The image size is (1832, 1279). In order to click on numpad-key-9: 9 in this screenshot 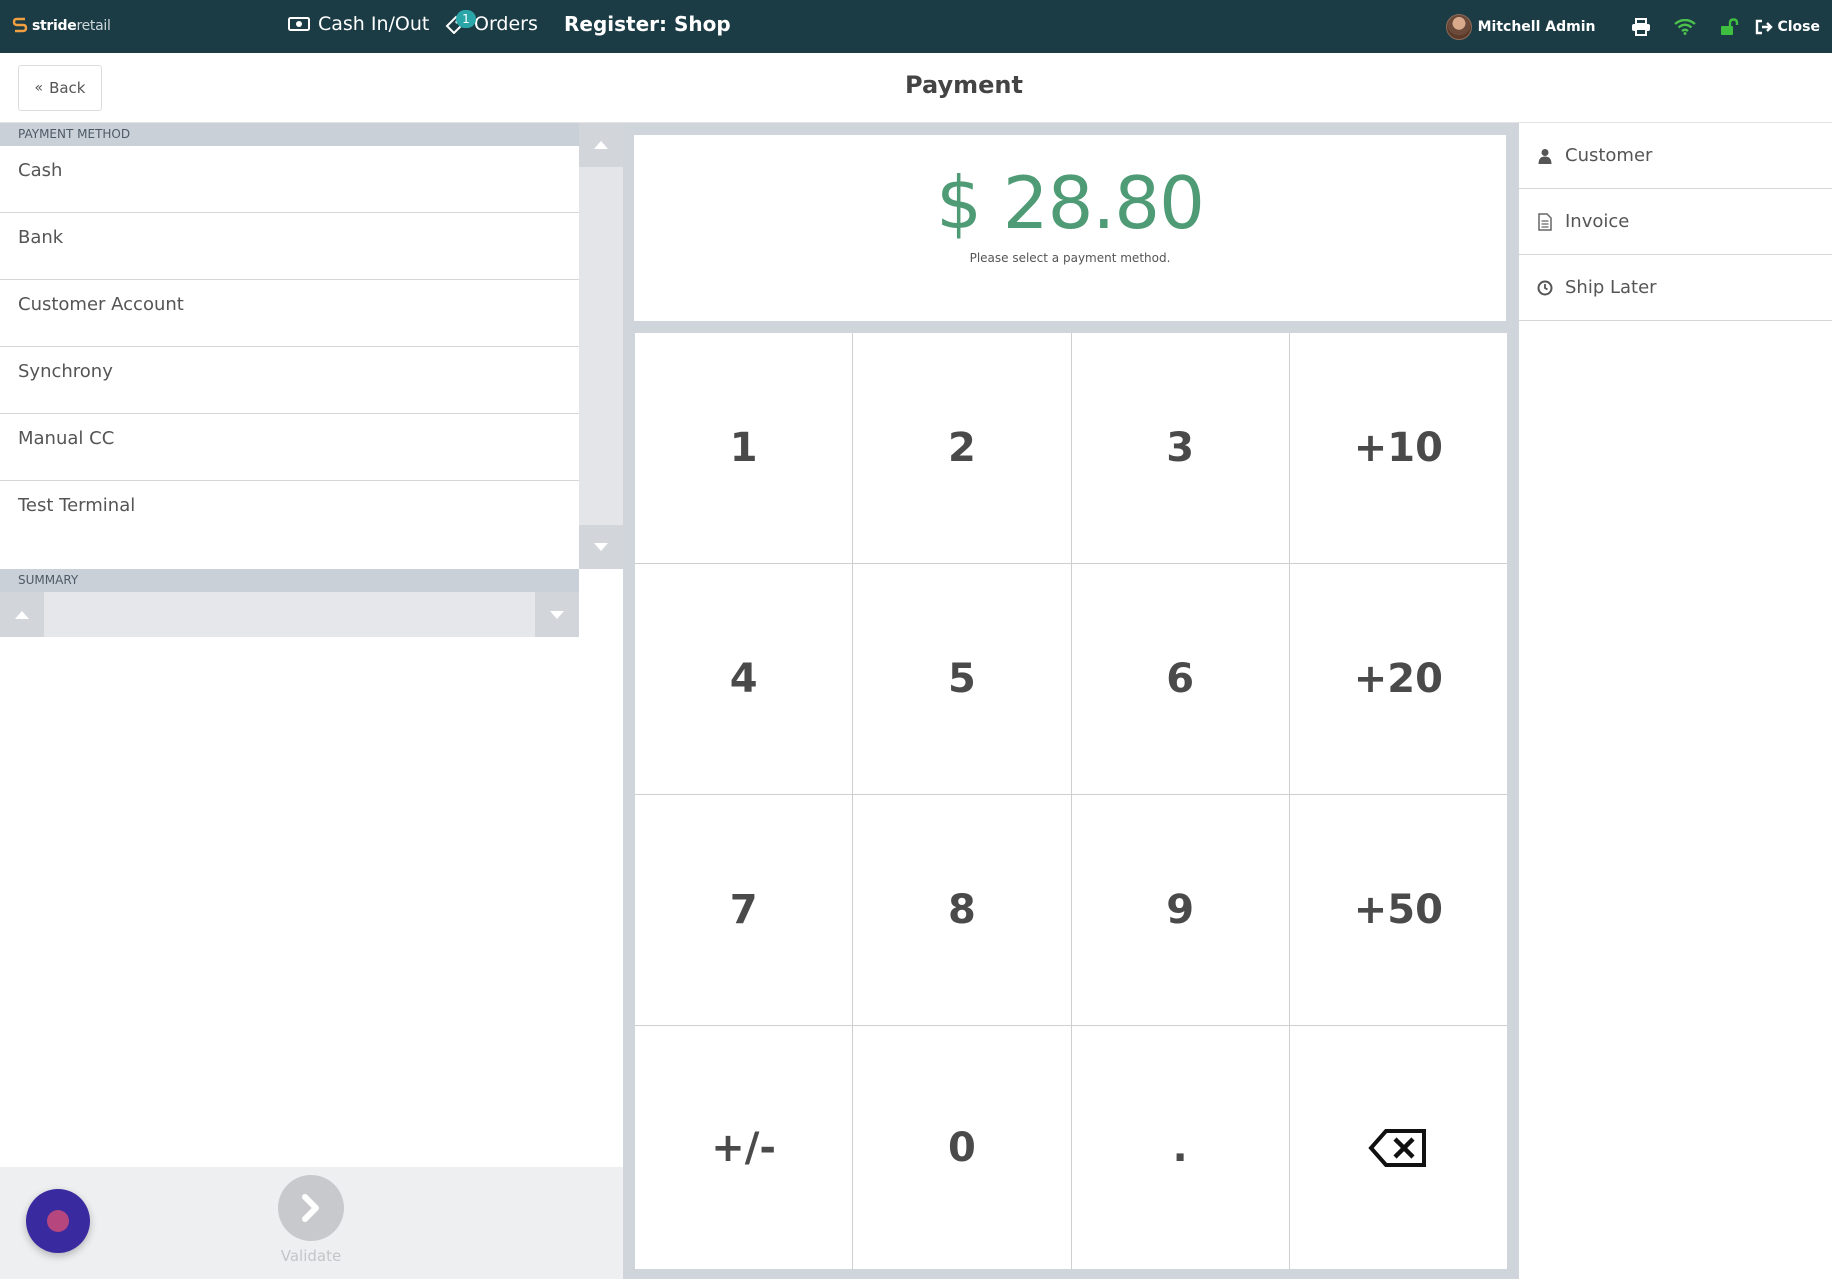, I will do `click(1180, 910)`.